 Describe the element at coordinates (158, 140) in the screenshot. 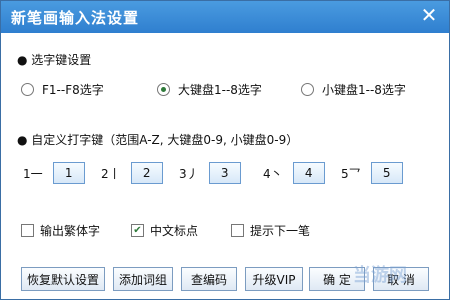

I see `custom-keys-heading: ● 自定义打字键（范围A-Z, 大键盘0-9, 小键盘0-9）` at that location.